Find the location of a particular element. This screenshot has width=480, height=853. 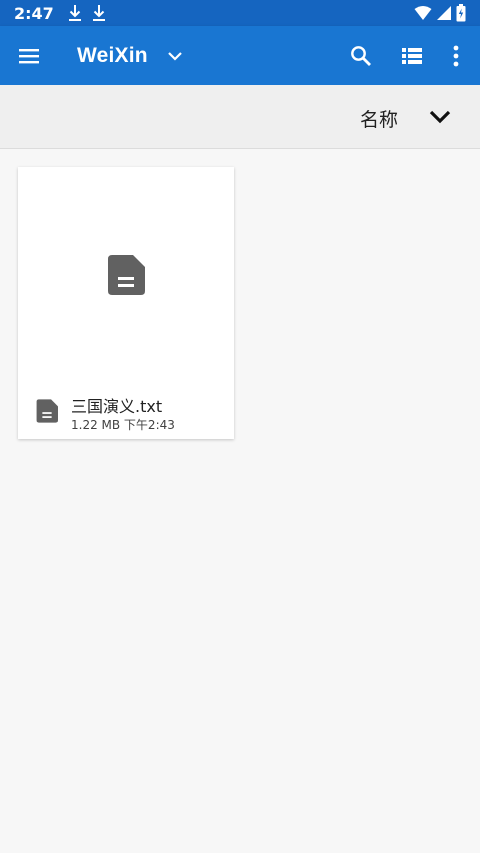

file-name: 三国演义.txt is located at coordinates (117, 406).